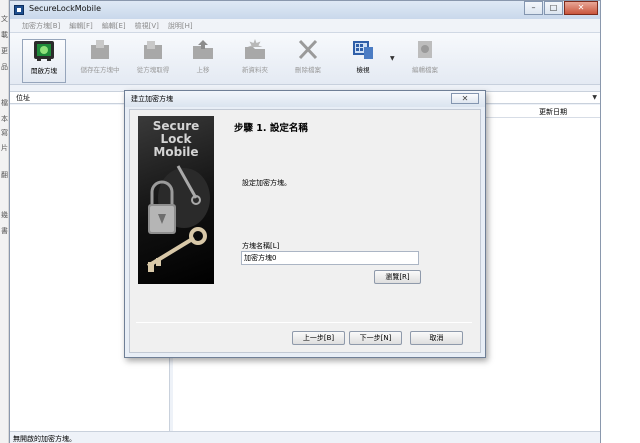 Image resolution: width=640 pixels, height=443 pixels. What do you see at coordinates (305, 26) in the screenshot?
I see `menu-bar: 加密方塊[B] 編輯[F] 編輯[E] 檢視[V] 說明[H]` at bounding box center [305, 26].